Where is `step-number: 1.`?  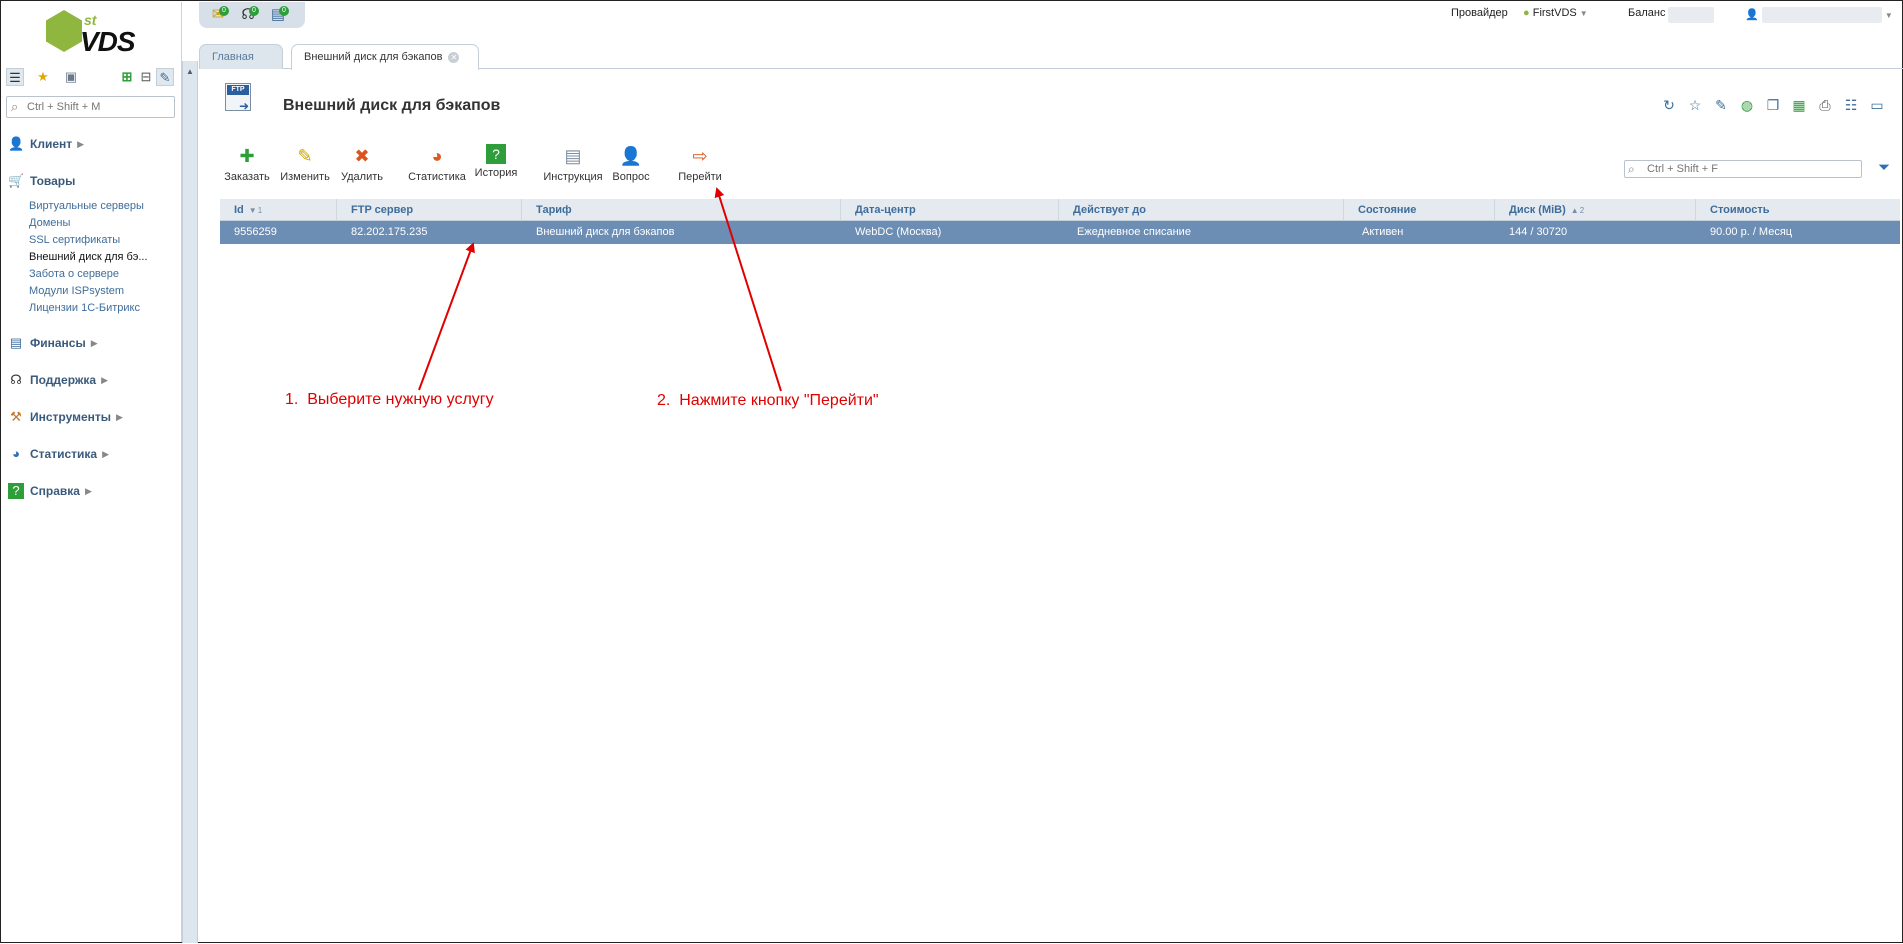
step-number: 1. is located at coordinates (292, 399).